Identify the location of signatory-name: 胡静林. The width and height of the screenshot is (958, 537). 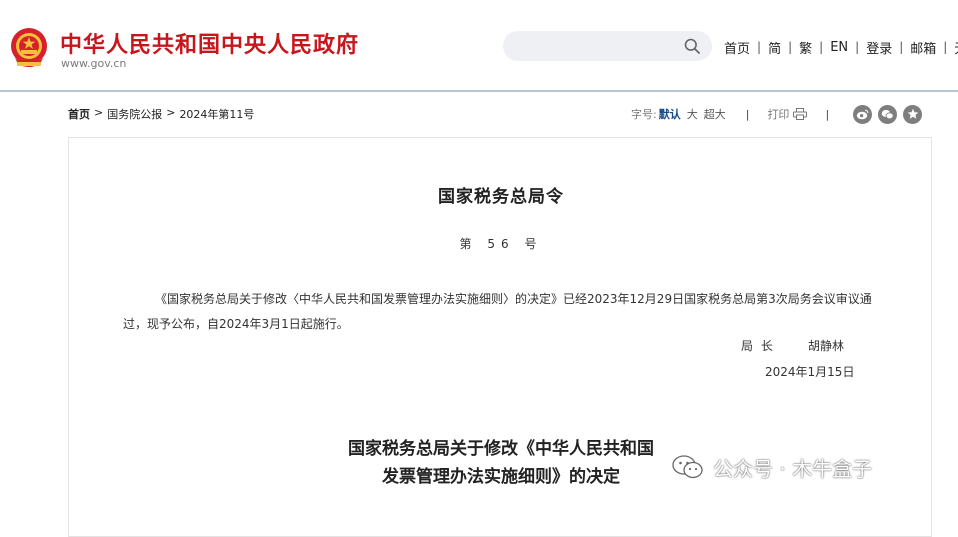
(826, 346).